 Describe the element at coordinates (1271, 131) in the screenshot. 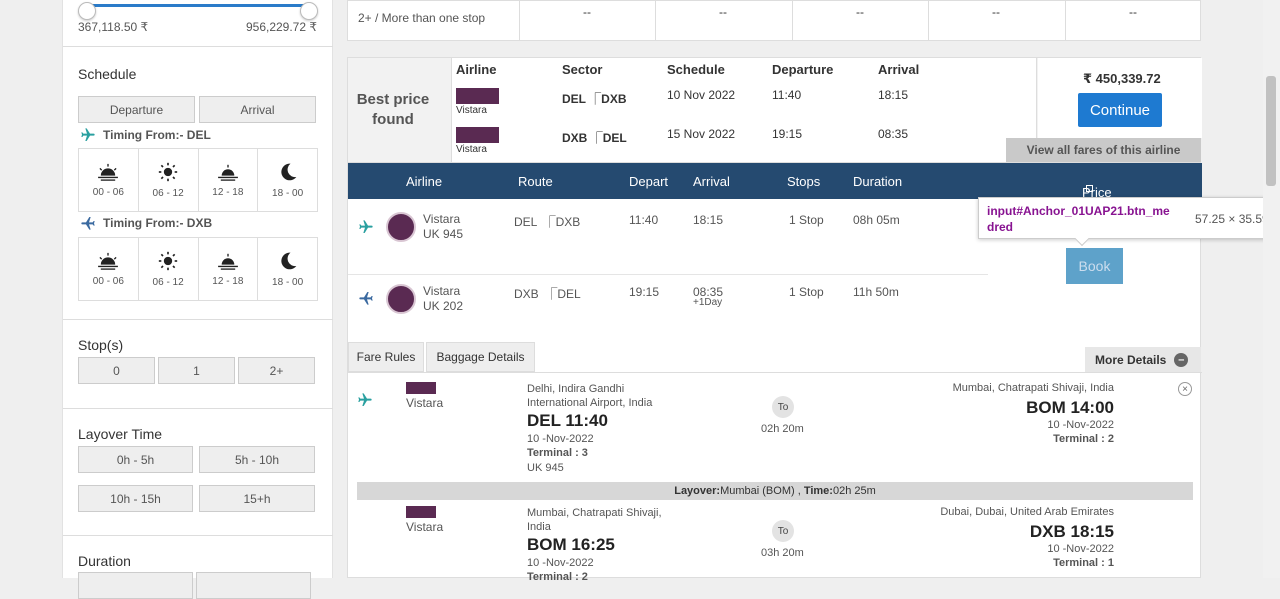

I see `scrollbar-thumb` at that location.